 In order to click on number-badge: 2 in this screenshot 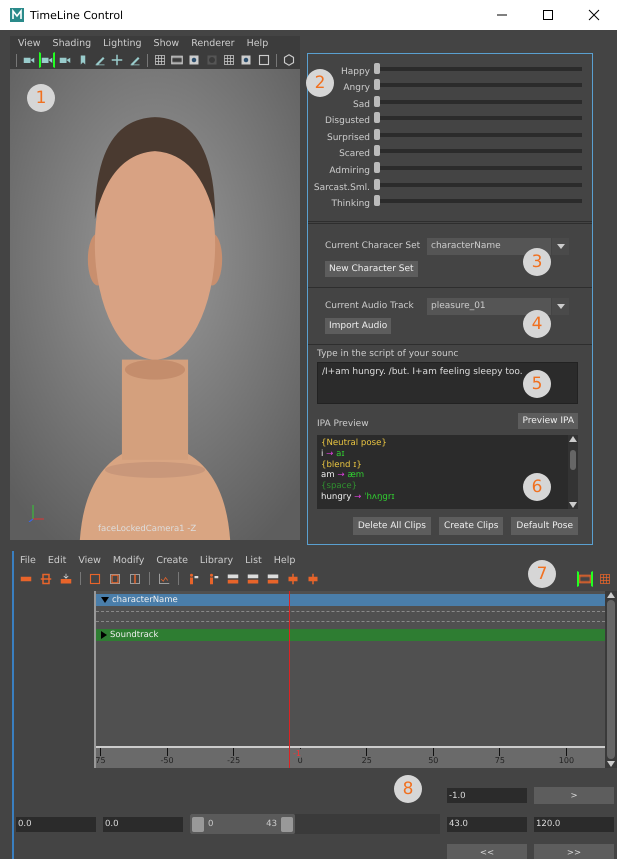, I will do `click(320, 83)`.